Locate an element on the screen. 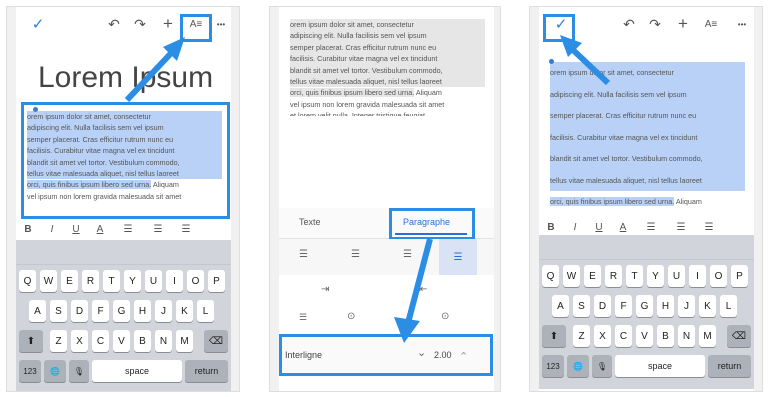 The image size is (768, 397). format-bar: B I U A ☰ ☰ ☰ is located at coordinates (123, 229).